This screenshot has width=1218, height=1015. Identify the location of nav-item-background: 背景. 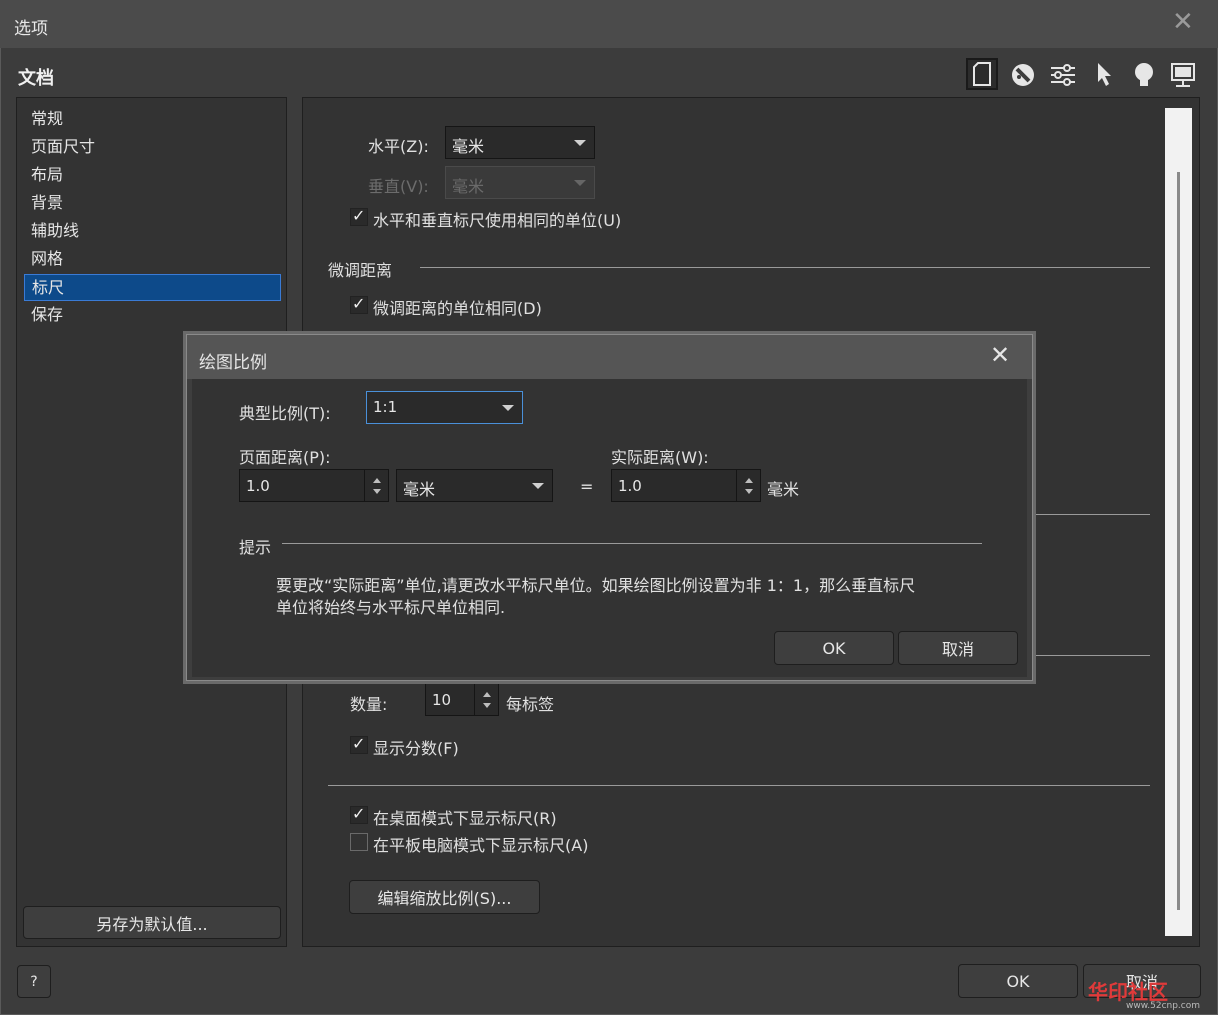
(152, 203).